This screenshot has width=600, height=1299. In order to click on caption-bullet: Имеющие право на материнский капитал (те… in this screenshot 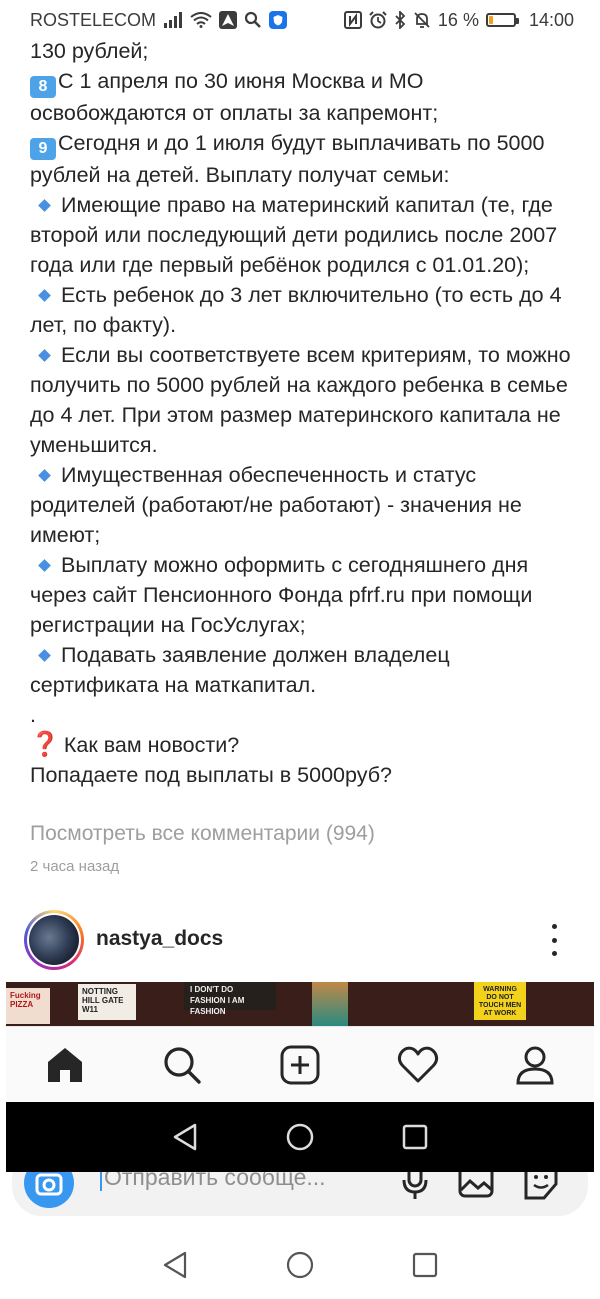, I will do `click(302, 235)`.